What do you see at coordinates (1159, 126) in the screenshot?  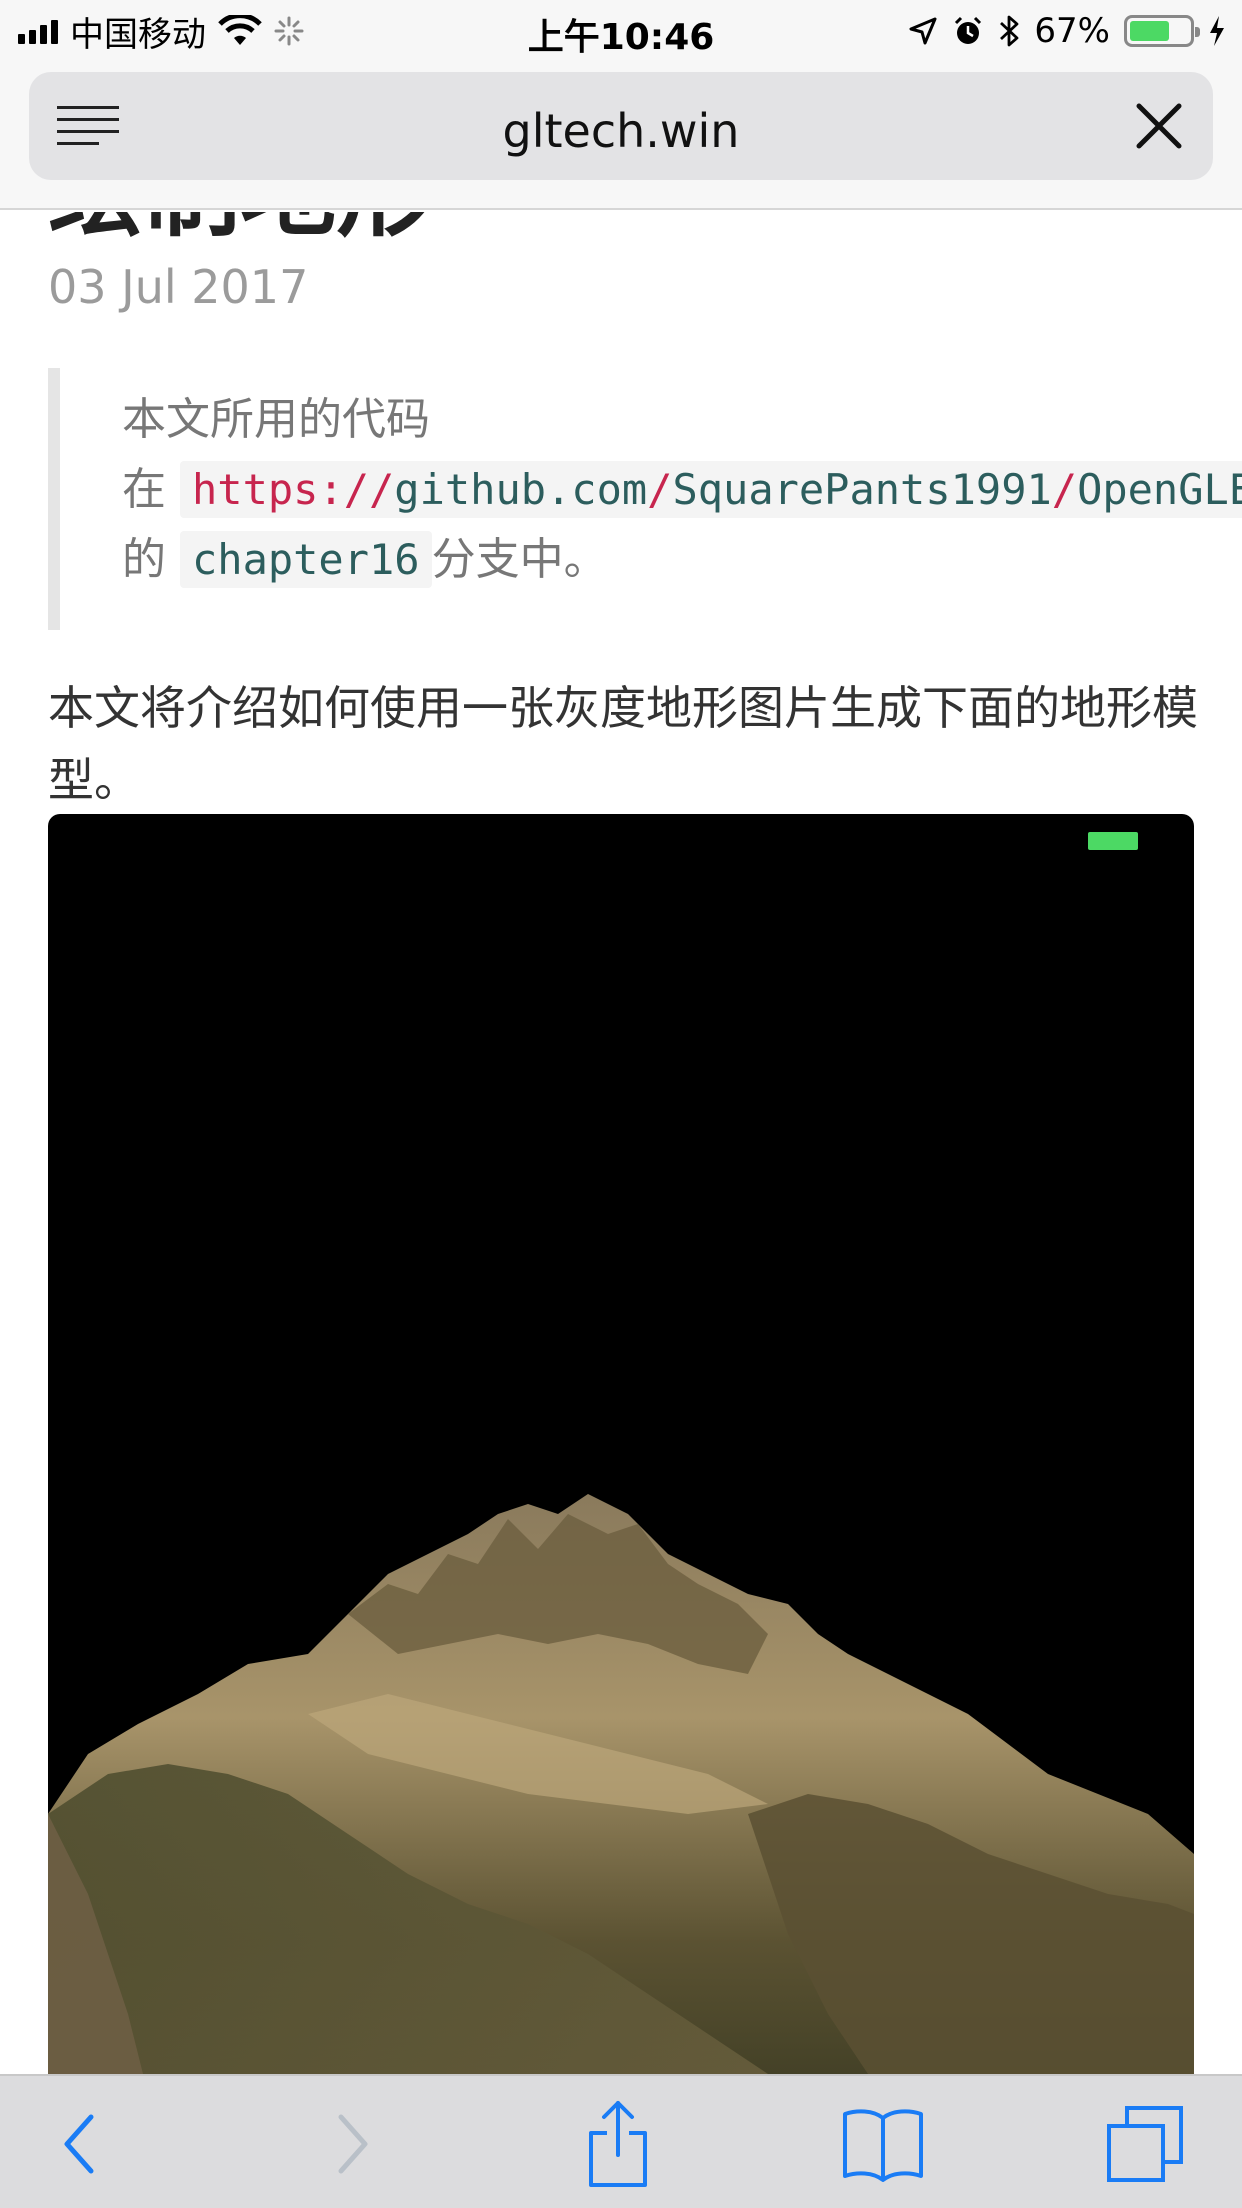 I see `close-icon` at bounding box center [1159, 126].